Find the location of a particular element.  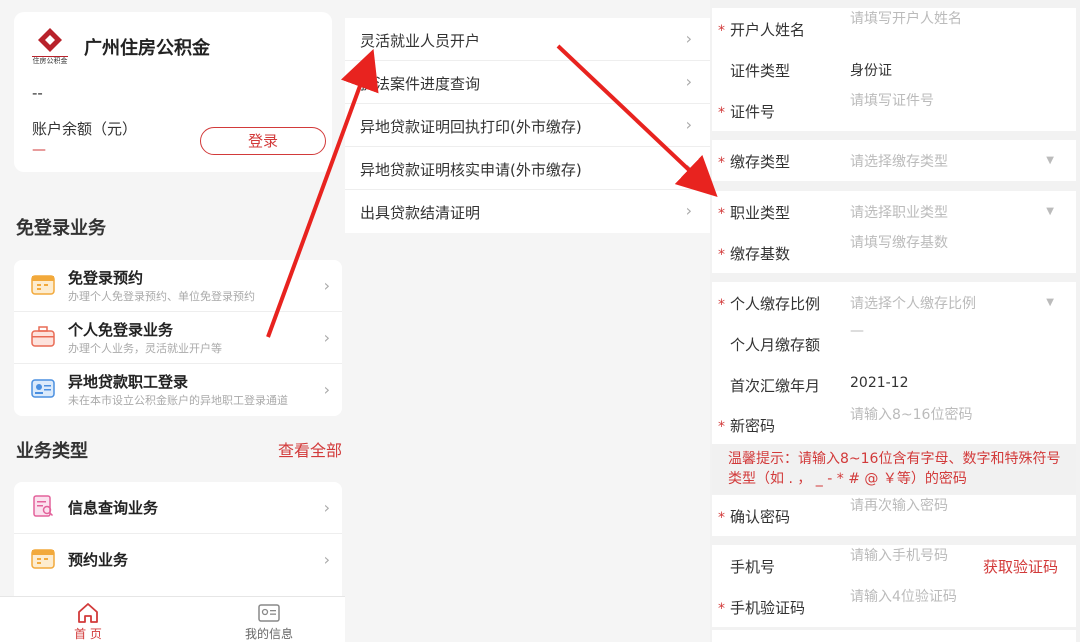

deposit-type-select: 请选择缴存类型 is located at coordinates (899, 161).